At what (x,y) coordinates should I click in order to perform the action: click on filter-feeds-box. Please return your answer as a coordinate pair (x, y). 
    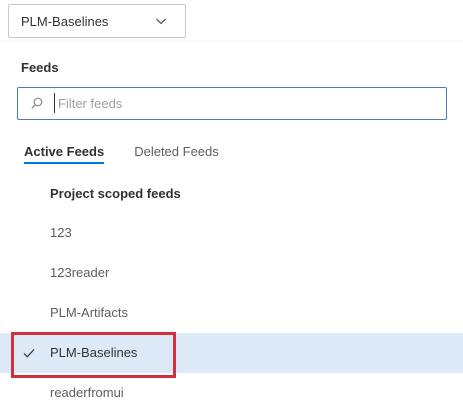
    Looking at the image, I should click on (232, 103).